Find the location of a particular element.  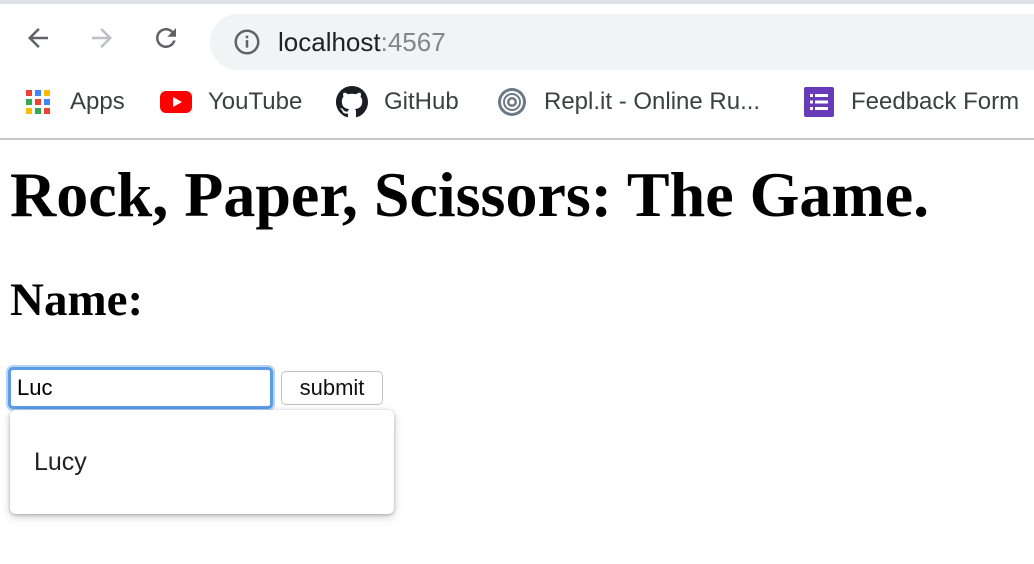

back-button is located at coordinates (38, 38).